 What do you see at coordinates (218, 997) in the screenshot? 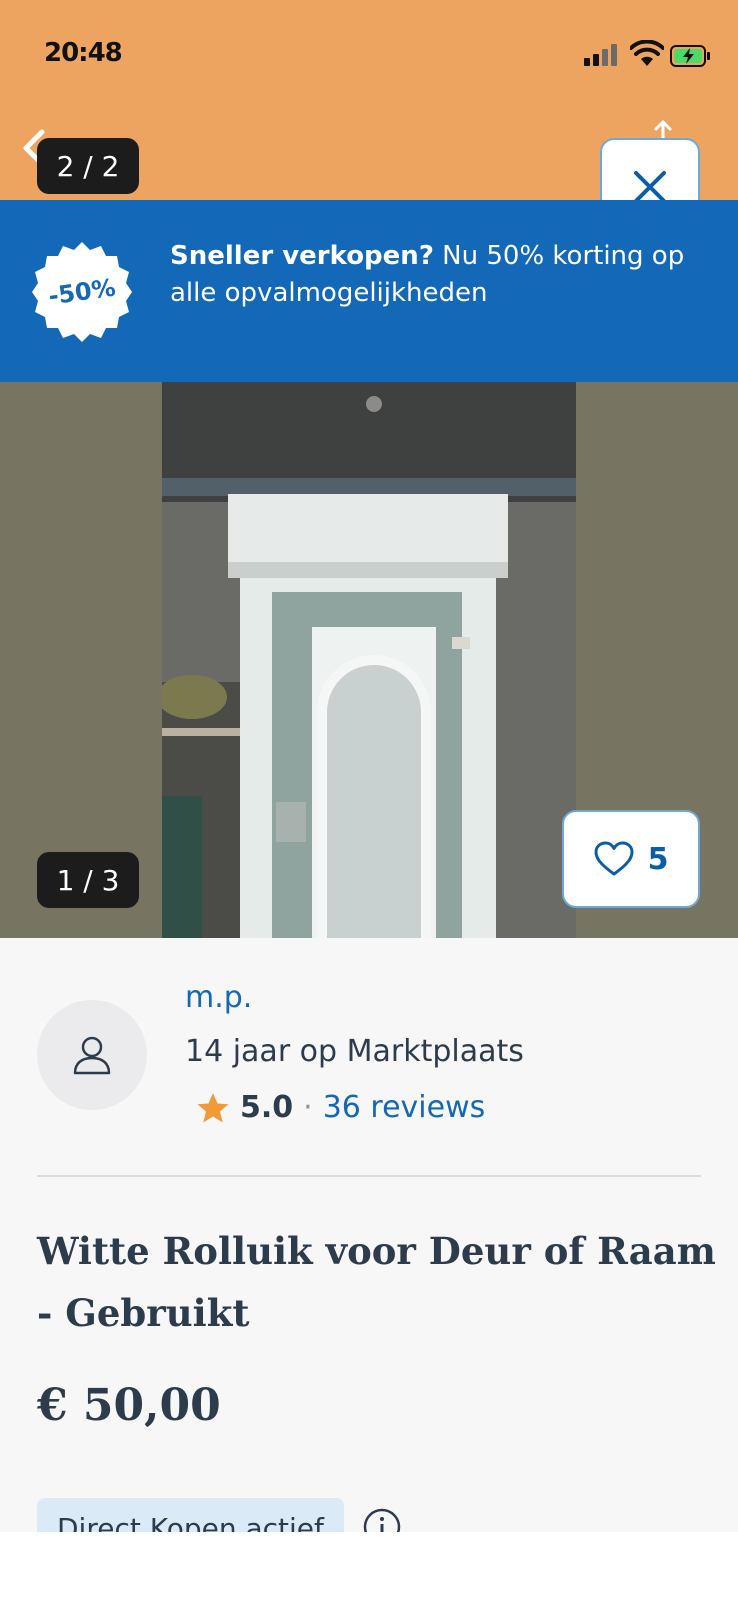
I see `seller-name: m.p.` at bounding box center [218, 997].